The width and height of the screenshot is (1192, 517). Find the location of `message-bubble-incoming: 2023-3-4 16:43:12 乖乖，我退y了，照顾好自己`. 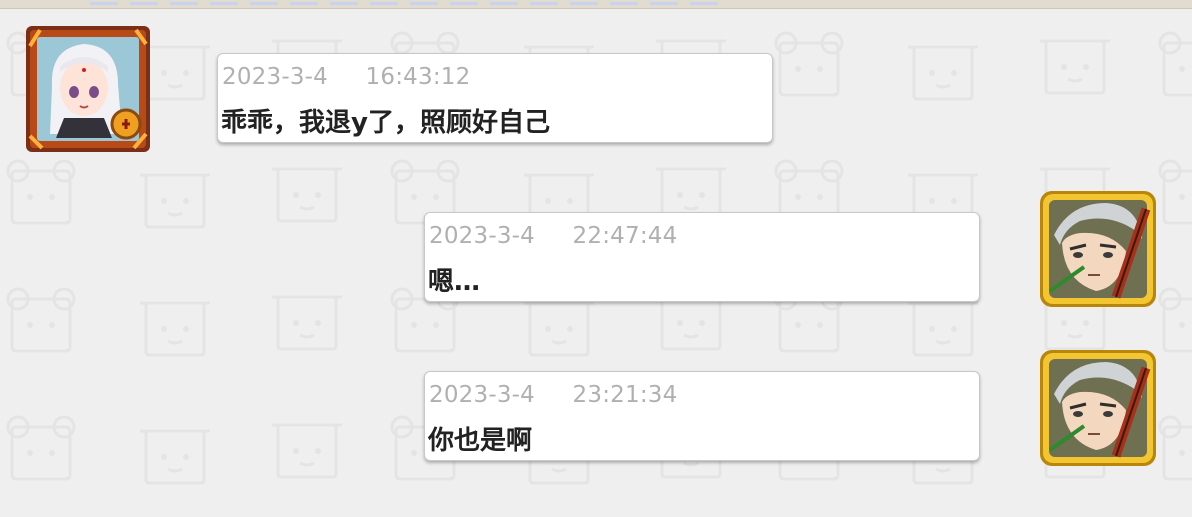

message-bubble-incoming: 2023-3-4 16:43:12 乖乖，我退y了，照顾好自己 is located at coordinates (495, 98).